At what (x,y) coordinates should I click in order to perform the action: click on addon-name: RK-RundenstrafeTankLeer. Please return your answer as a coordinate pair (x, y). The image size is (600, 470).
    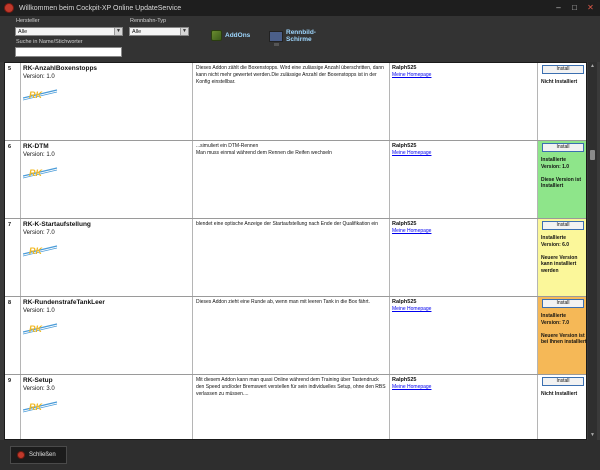
    Looking at the image, I should click on (64, 302).